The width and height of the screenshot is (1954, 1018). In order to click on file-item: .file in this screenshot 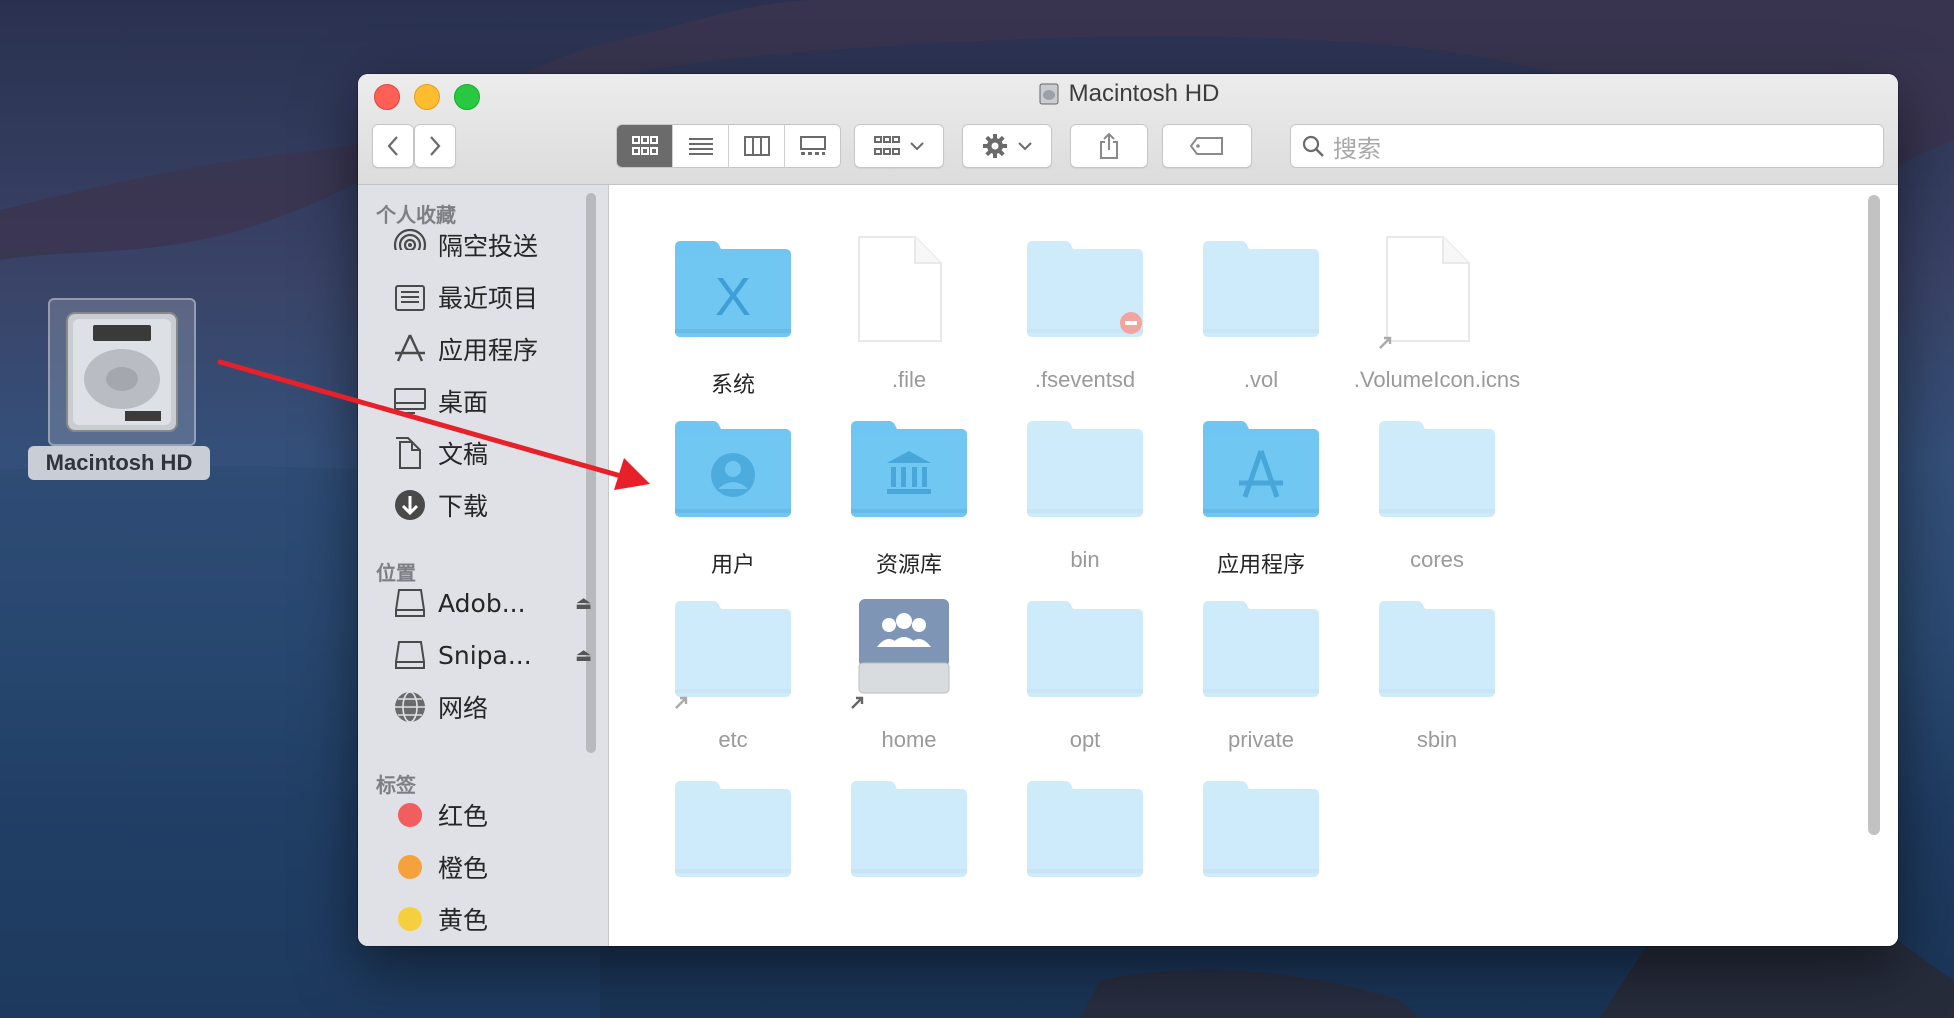, I will do `click(909, 335)`.